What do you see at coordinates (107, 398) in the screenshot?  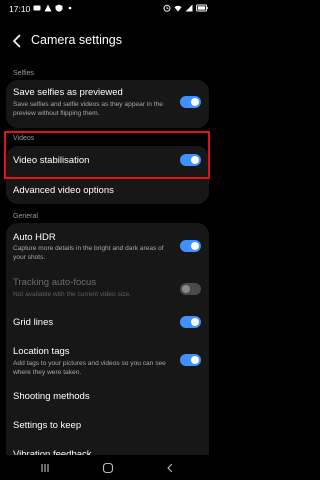 I see `setting-shooting-methods: Shooting methods` at bounding box center [107, 398].